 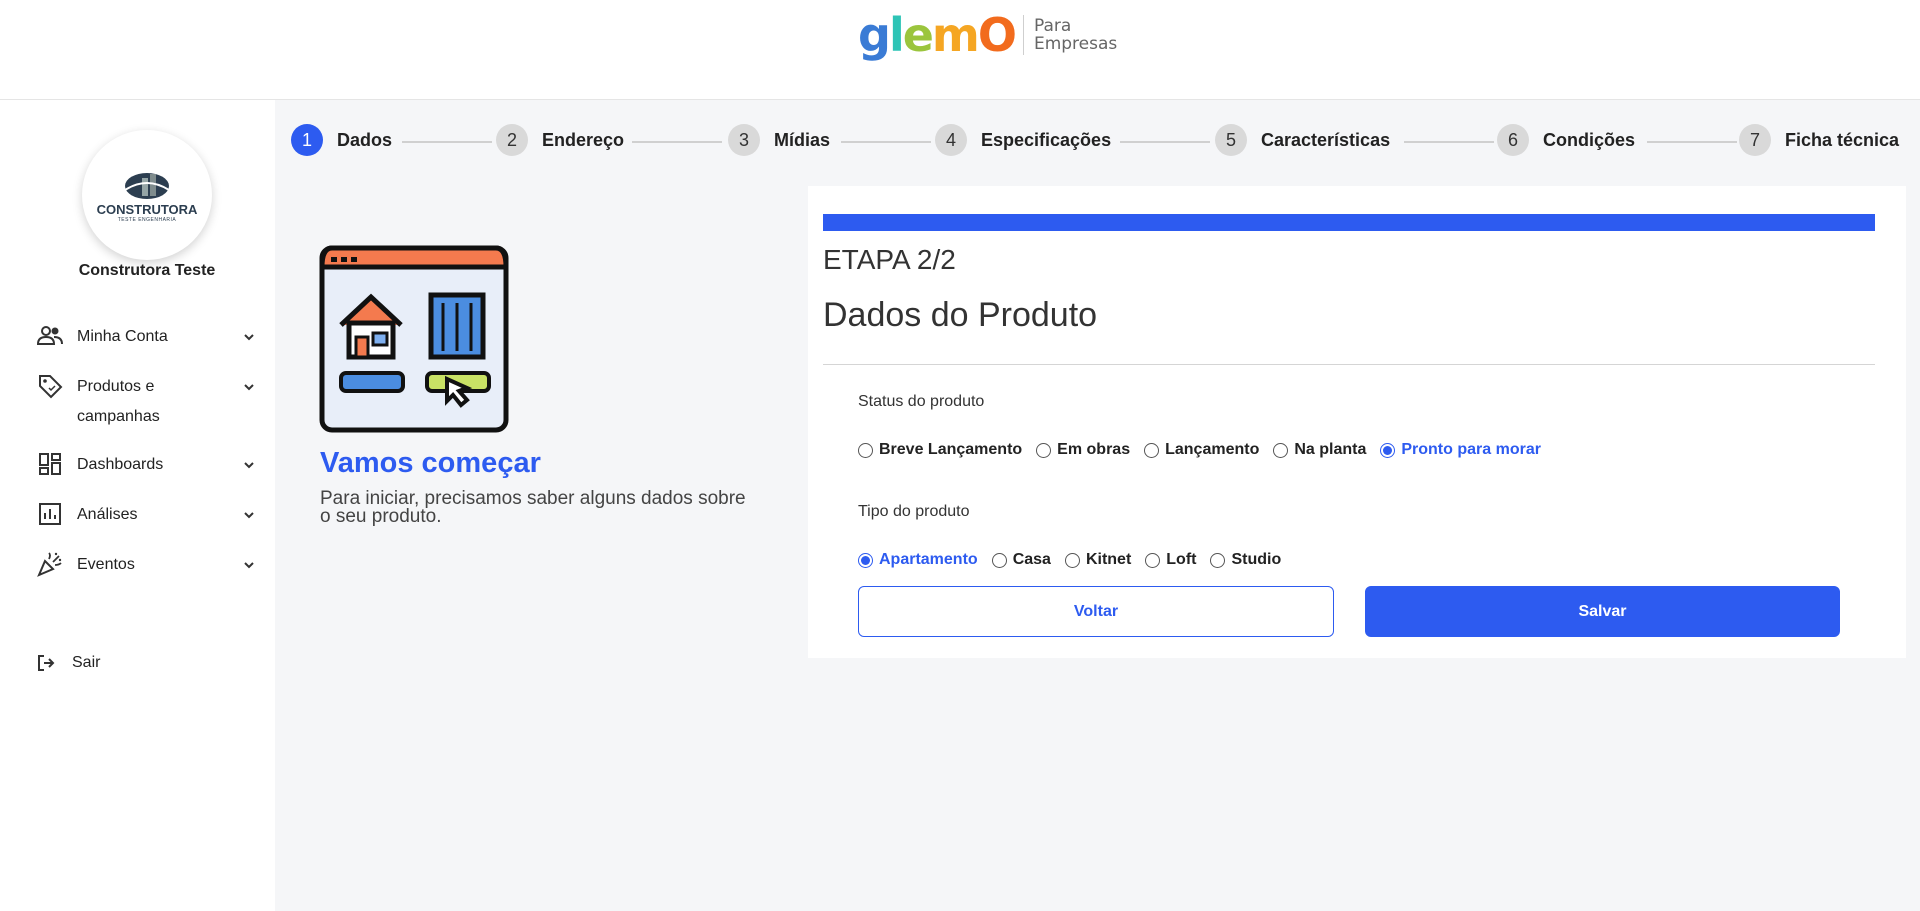 I want to click on step-endereco: 2 Endereço, so click(x=560, y=140).